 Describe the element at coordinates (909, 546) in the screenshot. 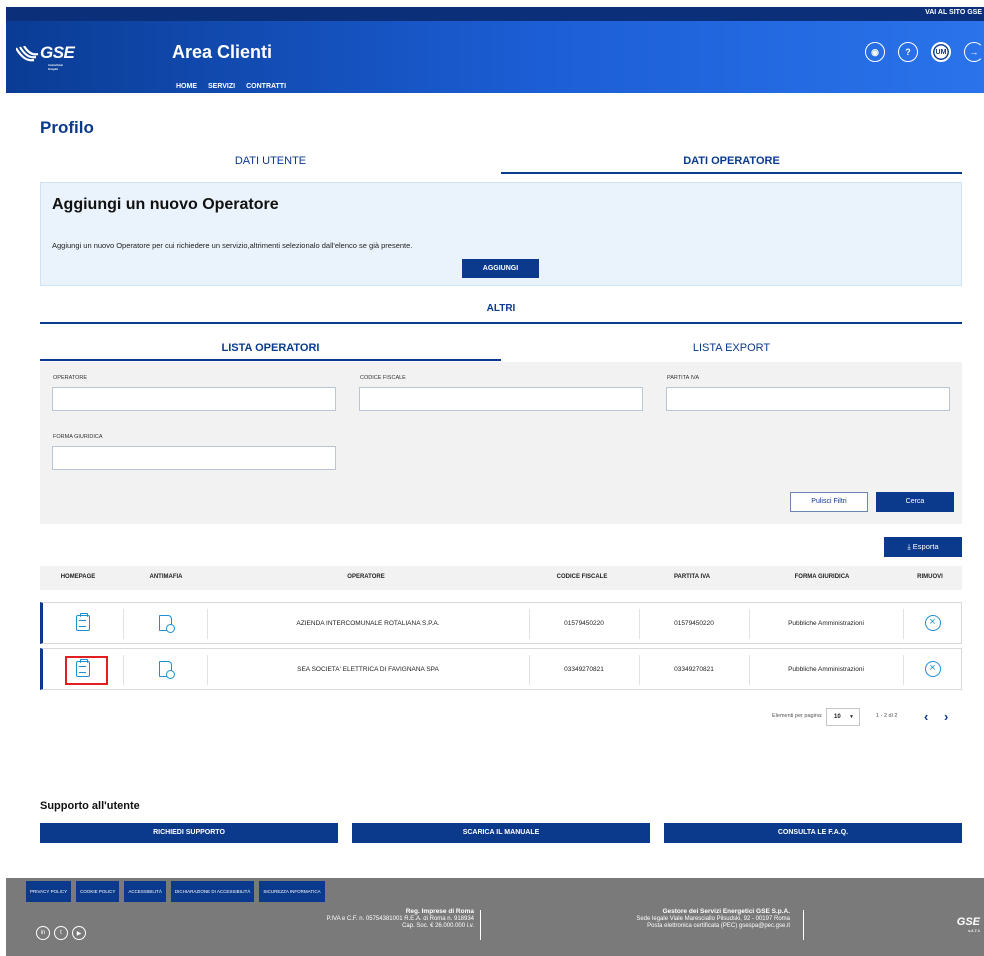

I see `download-icon: ⤓` at that location.